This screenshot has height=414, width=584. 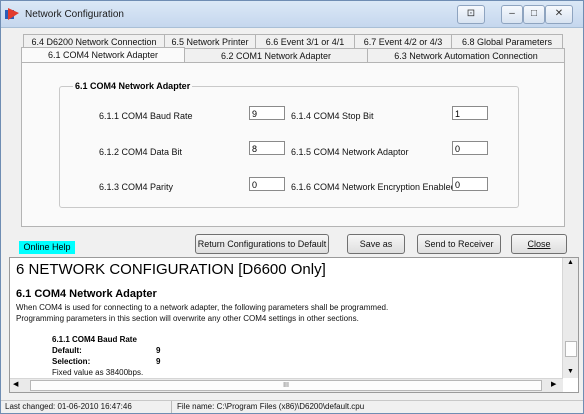 I want to click on return-default-button: Return Configurations to Default, so click(x=262, y=244).